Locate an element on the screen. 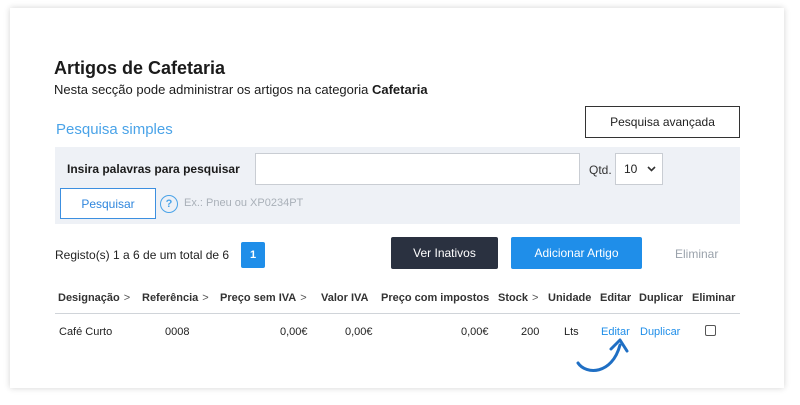  subtitle-category: Cafetaria is located at coordinates (399, 89).